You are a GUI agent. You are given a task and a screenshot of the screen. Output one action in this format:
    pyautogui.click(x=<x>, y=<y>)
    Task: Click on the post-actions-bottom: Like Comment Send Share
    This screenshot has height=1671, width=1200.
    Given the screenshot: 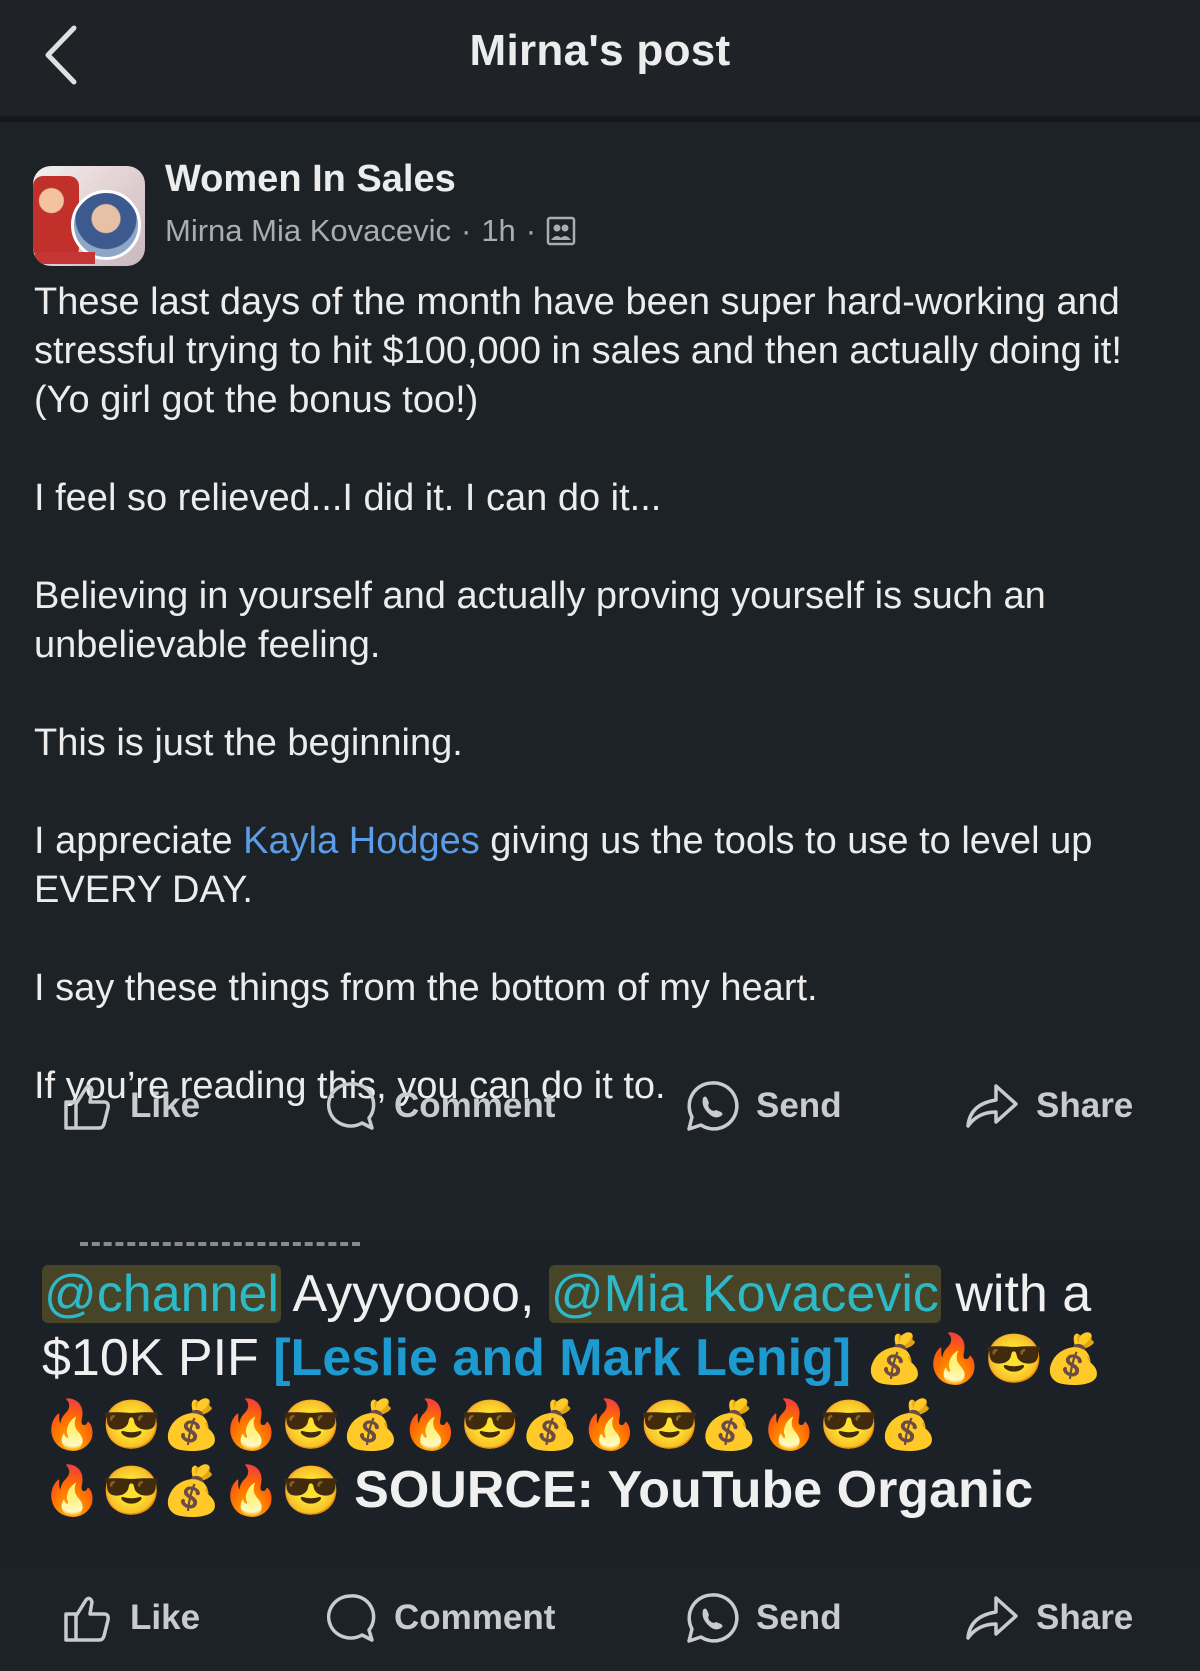 What is the action you would take?
    pyautogui.click(x=600, y=1617)
    